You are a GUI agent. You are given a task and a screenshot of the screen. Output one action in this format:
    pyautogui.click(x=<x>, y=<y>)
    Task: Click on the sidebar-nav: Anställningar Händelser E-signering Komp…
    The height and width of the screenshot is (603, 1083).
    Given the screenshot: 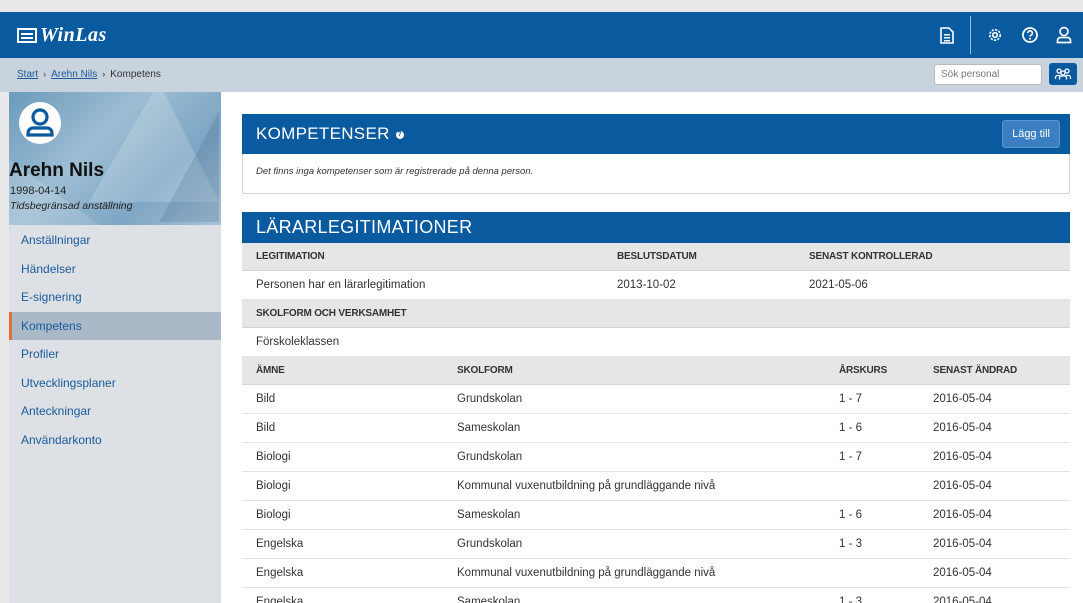 What is the action you would take?
    pyautogui.click(x=115, y=340)
    